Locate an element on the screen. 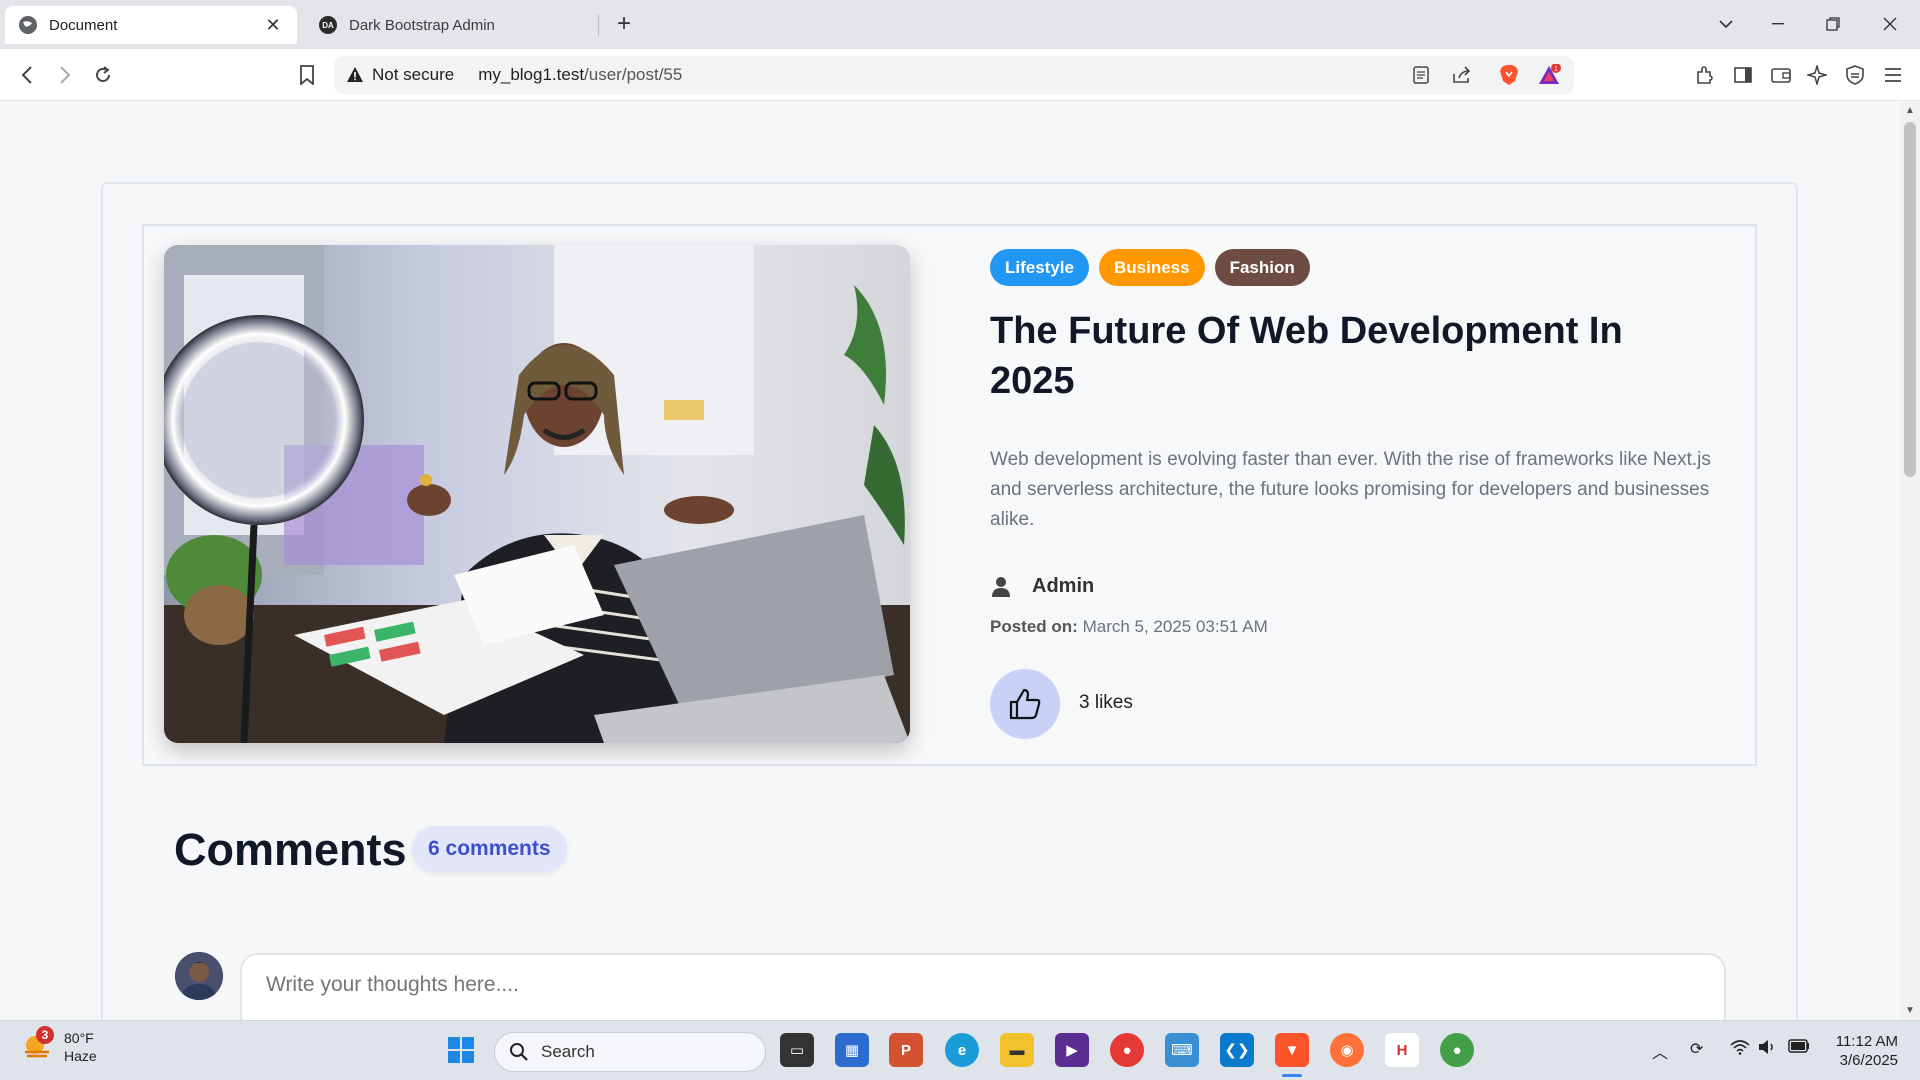 Image resolution: width=1920 pixels, height=1080 pixels. taskbar-search: Search is located at coordinates (630, 1052).